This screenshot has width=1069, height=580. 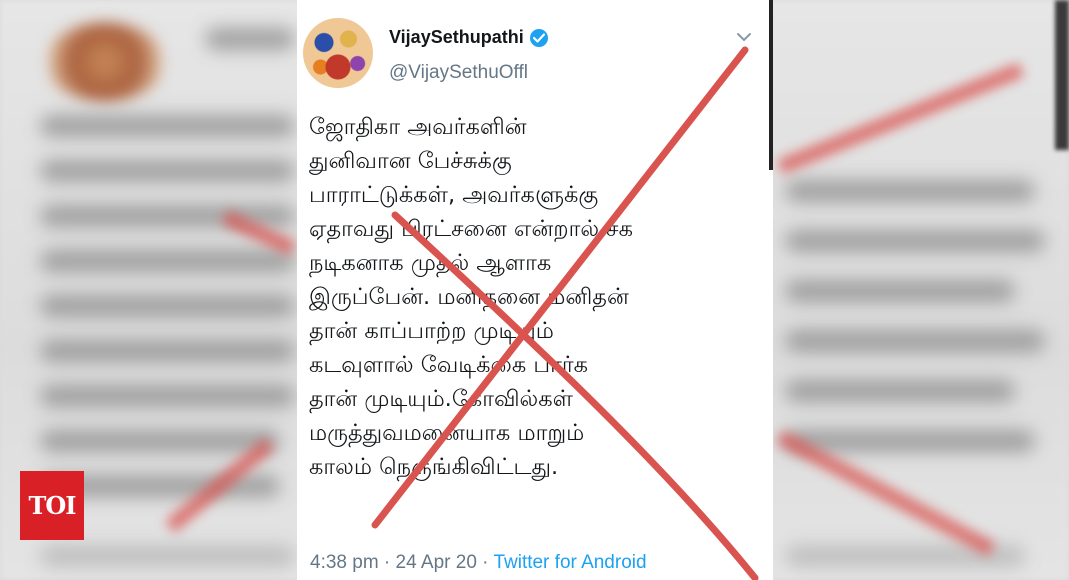 I want to click on display-name: VijaySethupathi, so click(x=456, y=37).